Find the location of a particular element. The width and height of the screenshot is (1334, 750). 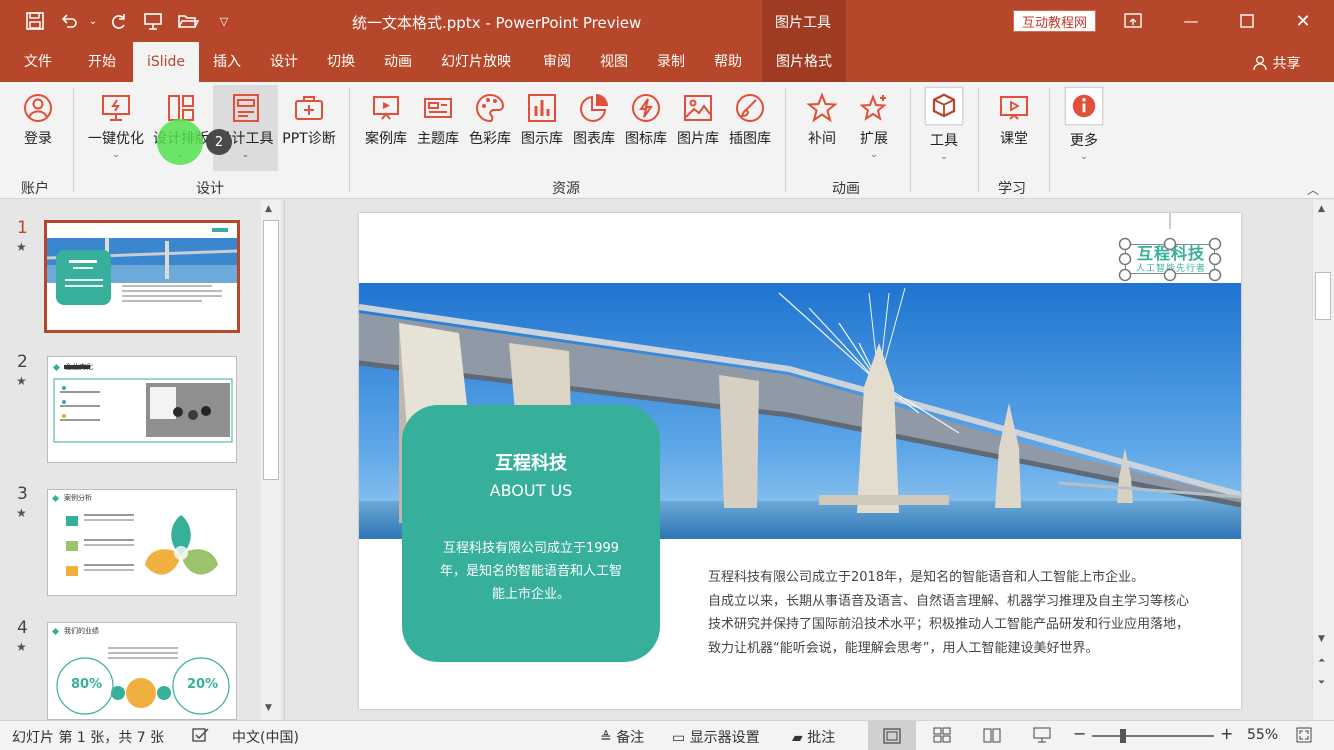

icon-library-label: 图标库 is located at coordinates (646, 139).